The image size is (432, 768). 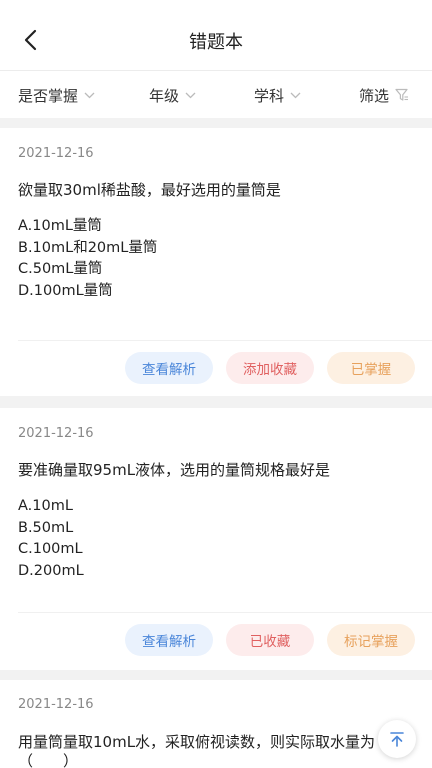 I want to click on back-to-top-button, so click(x=397, y=739).